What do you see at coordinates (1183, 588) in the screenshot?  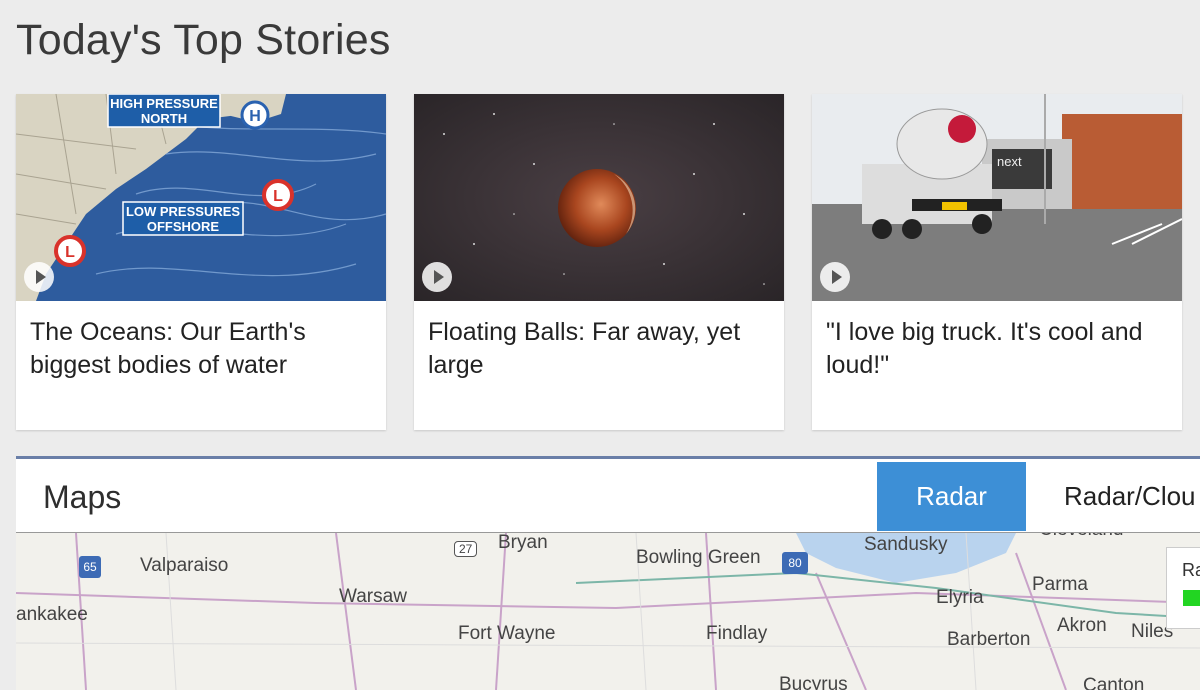 I see `radar-legend: Ra` at bounding box center [1183, 588].